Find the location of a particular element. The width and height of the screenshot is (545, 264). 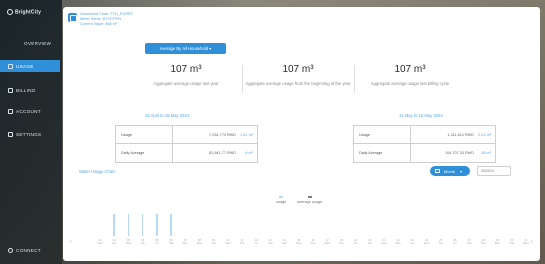

table-row: Daily Average 62,641.77 RWD 4 m³ is located at coordinates (186, 153).